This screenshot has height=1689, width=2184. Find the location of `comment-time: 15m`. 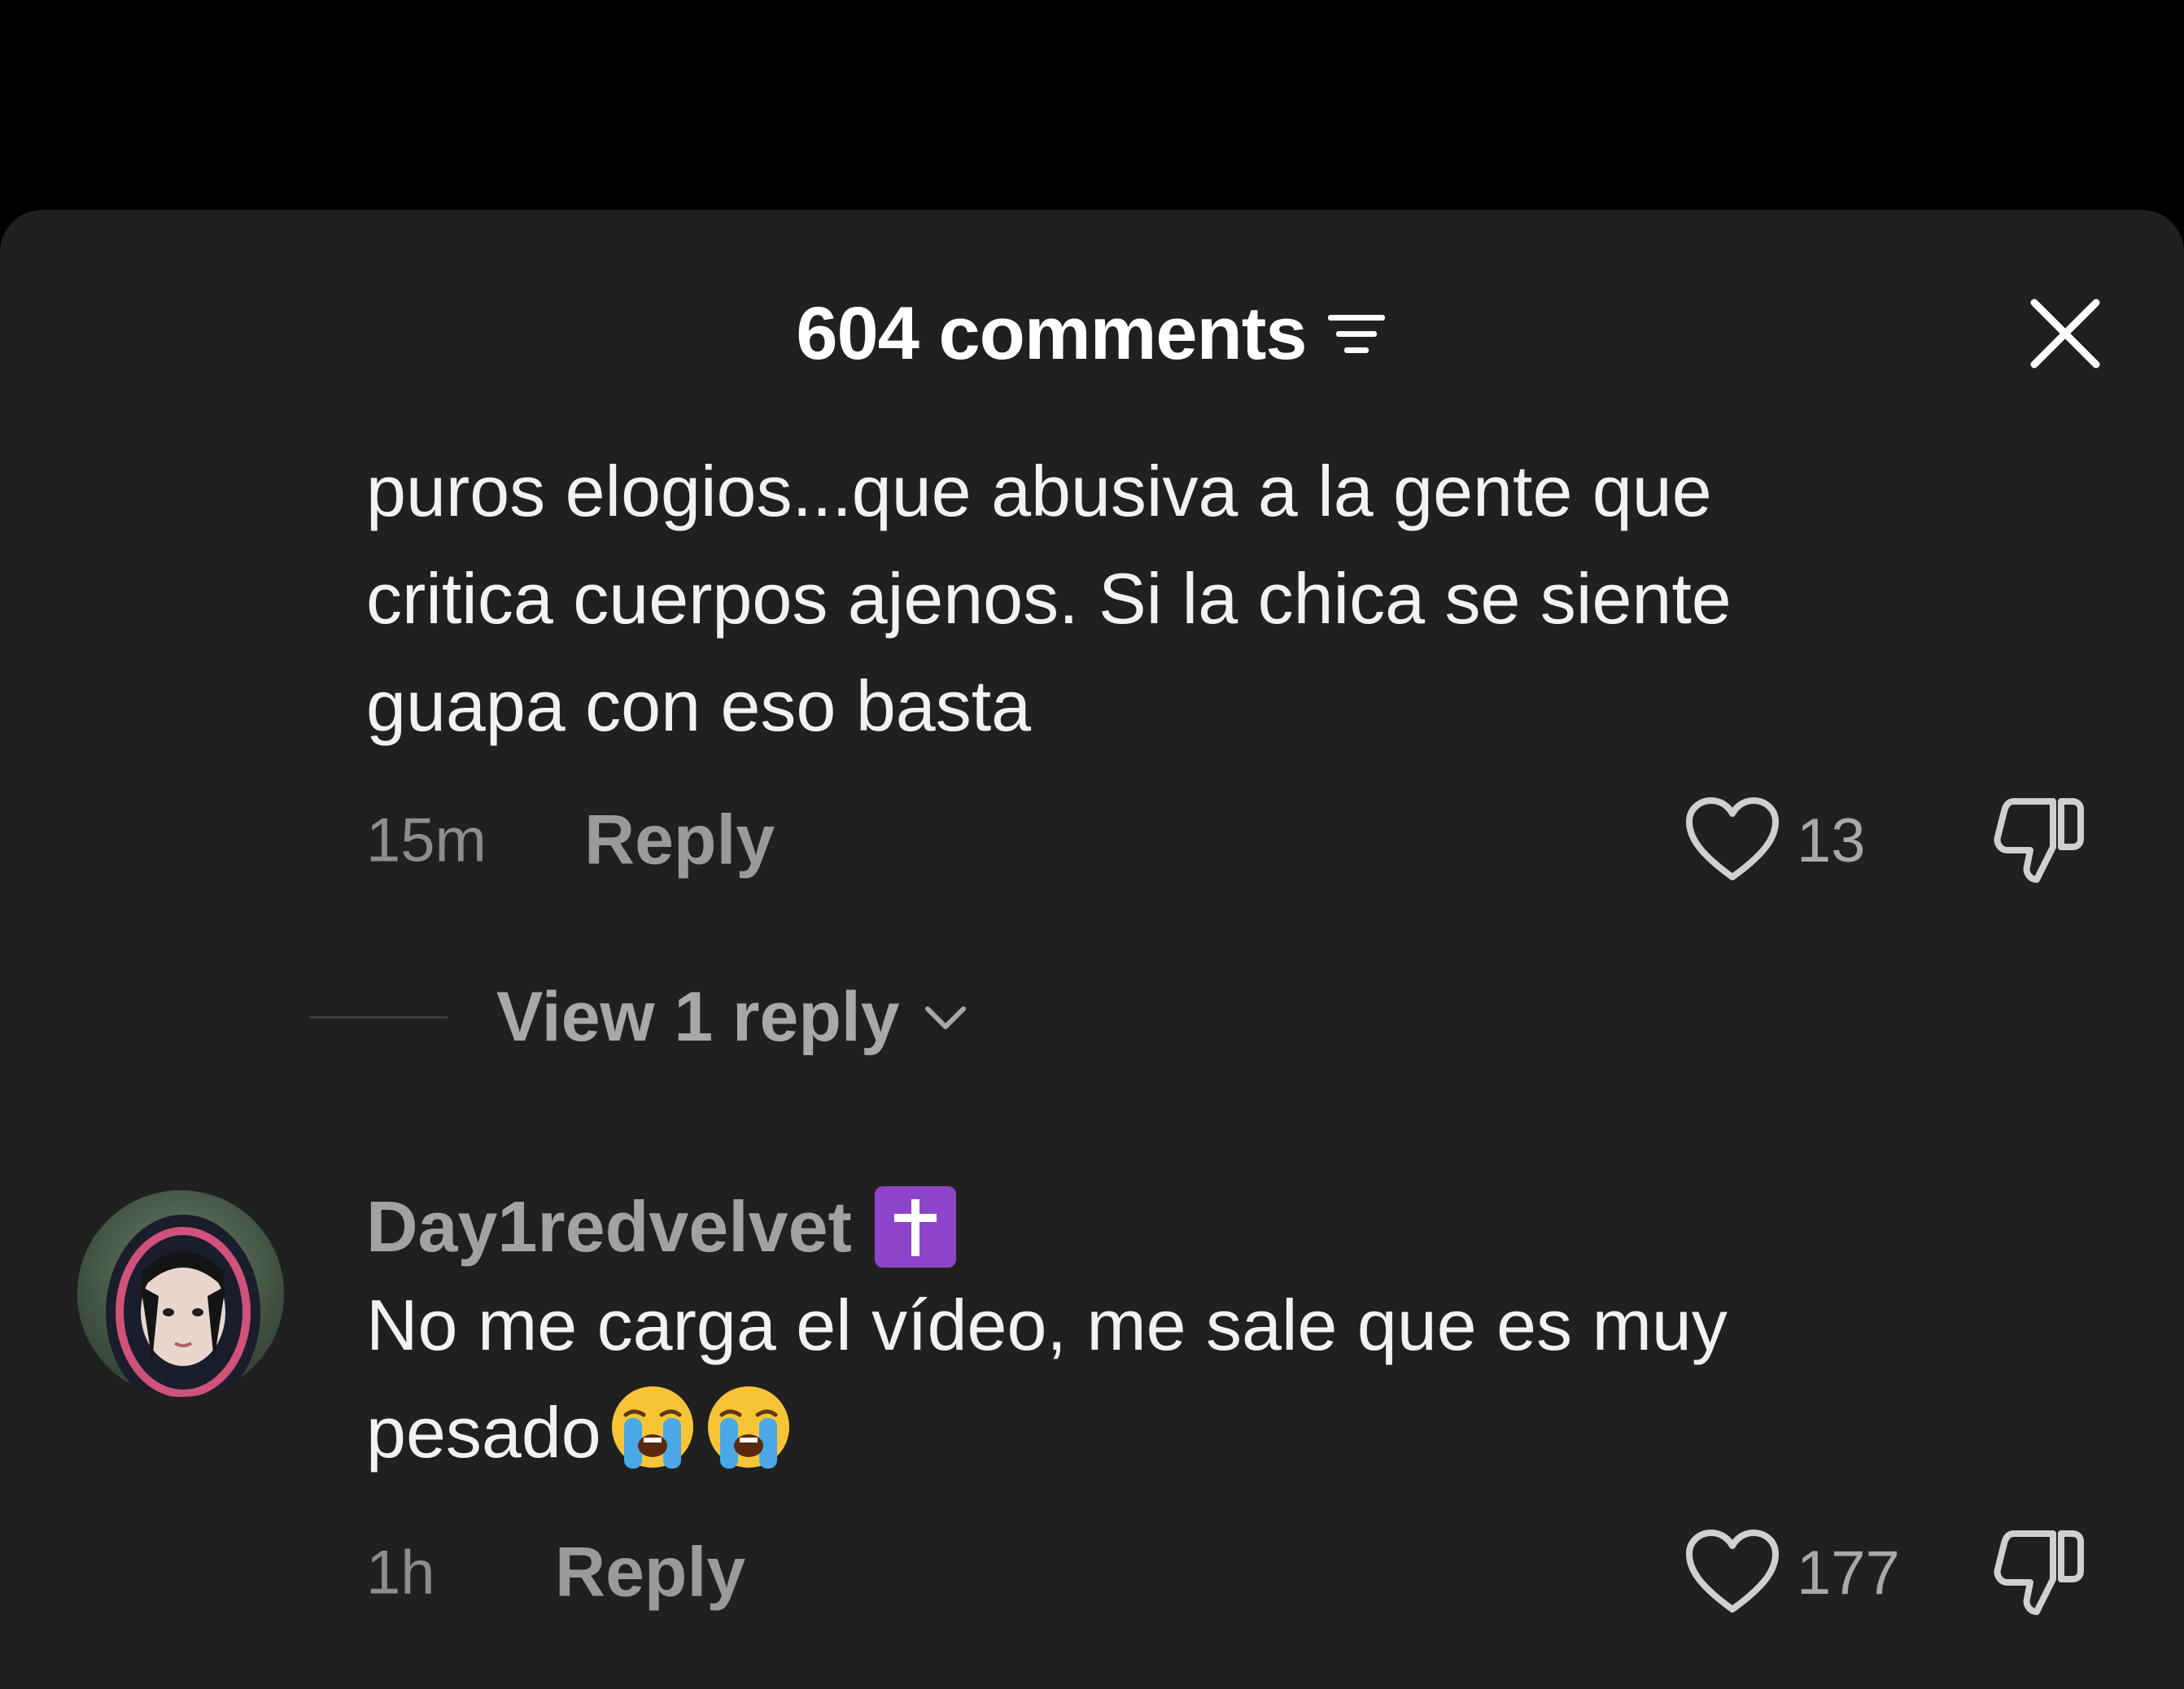

comment-time: 15m is located at coordinates (426, 840).